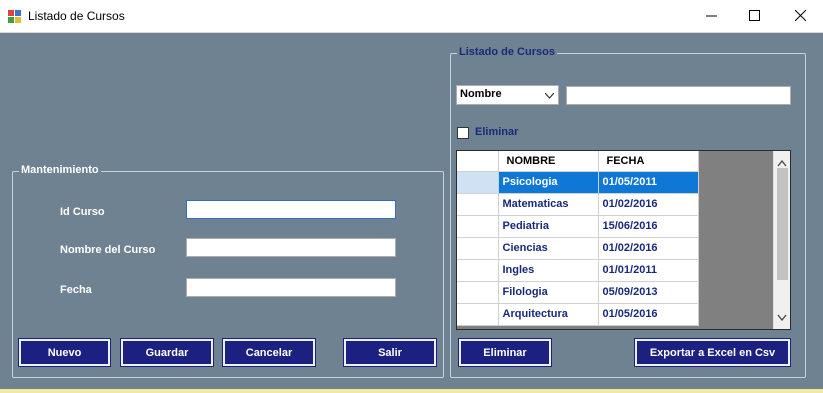  Describe the element at coordinates (648, 182) in the screenshot. I see `cell-course-date: 01/05/2011` at that location.